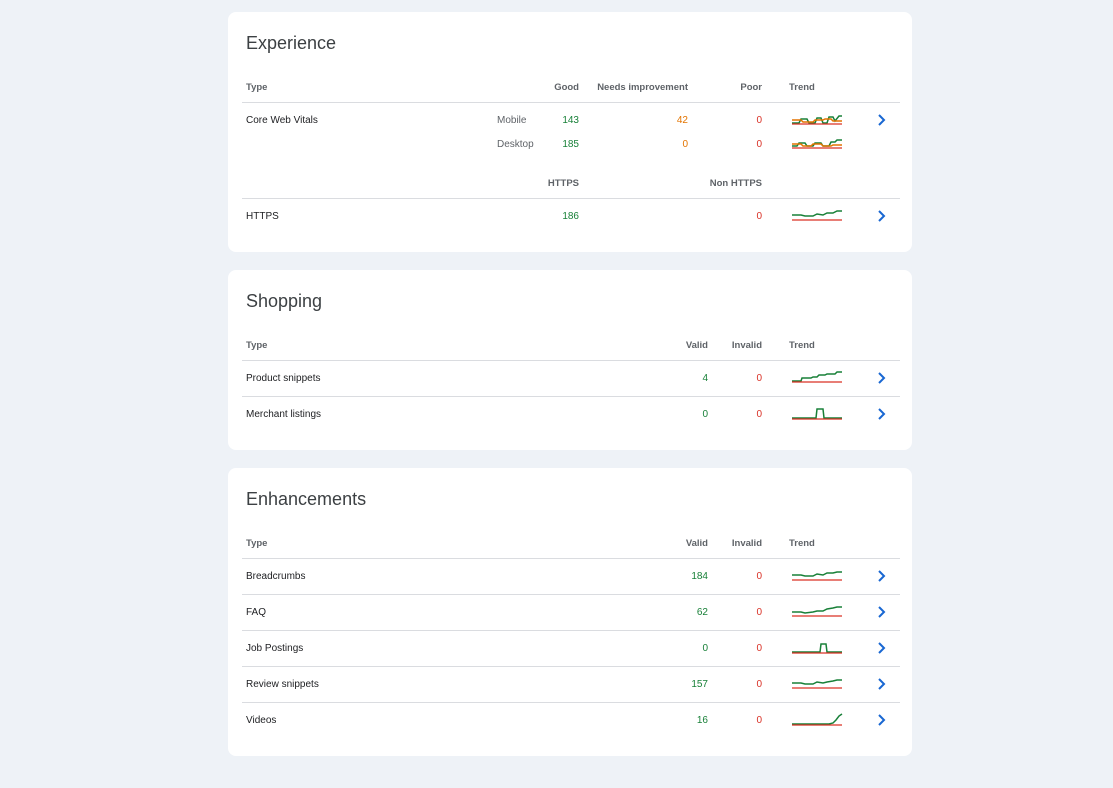  I want to click on desktop-needs-improvement-count: 0, so click(685, 144).